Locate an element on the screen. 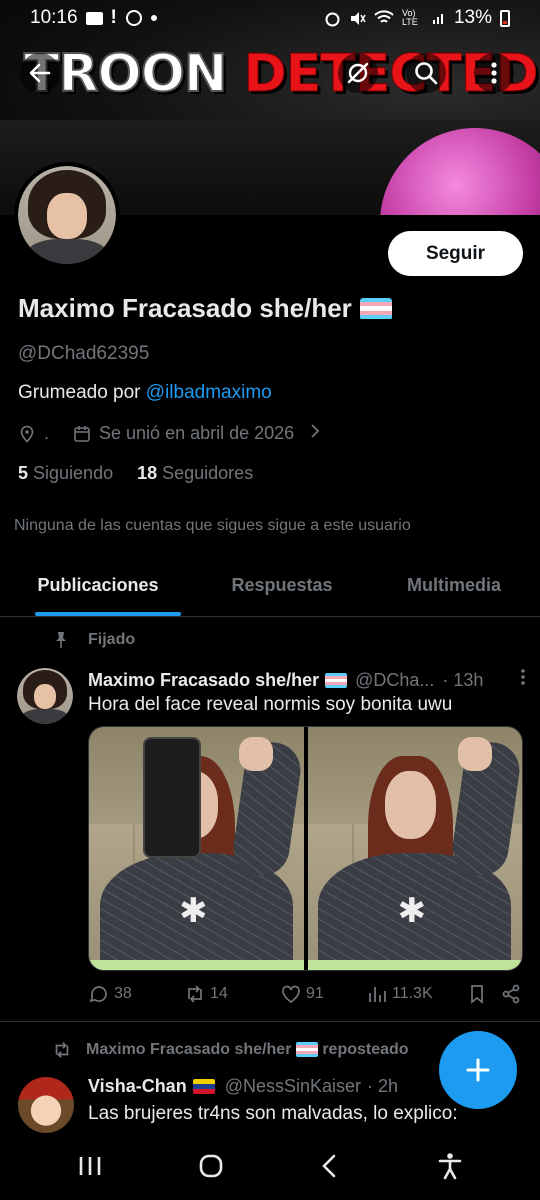  alert-notification-icon: ! is located at coordinates (113, 17).